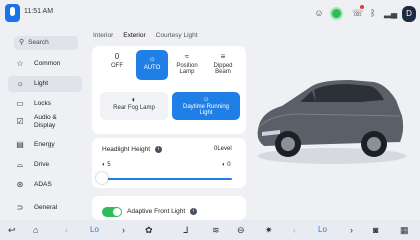 Image resolution: width=420 pixels, height=240 pixels. Describe the element at coordinates (20, 103) in the screenshot. I see `lock-icon: ▭` at that location.